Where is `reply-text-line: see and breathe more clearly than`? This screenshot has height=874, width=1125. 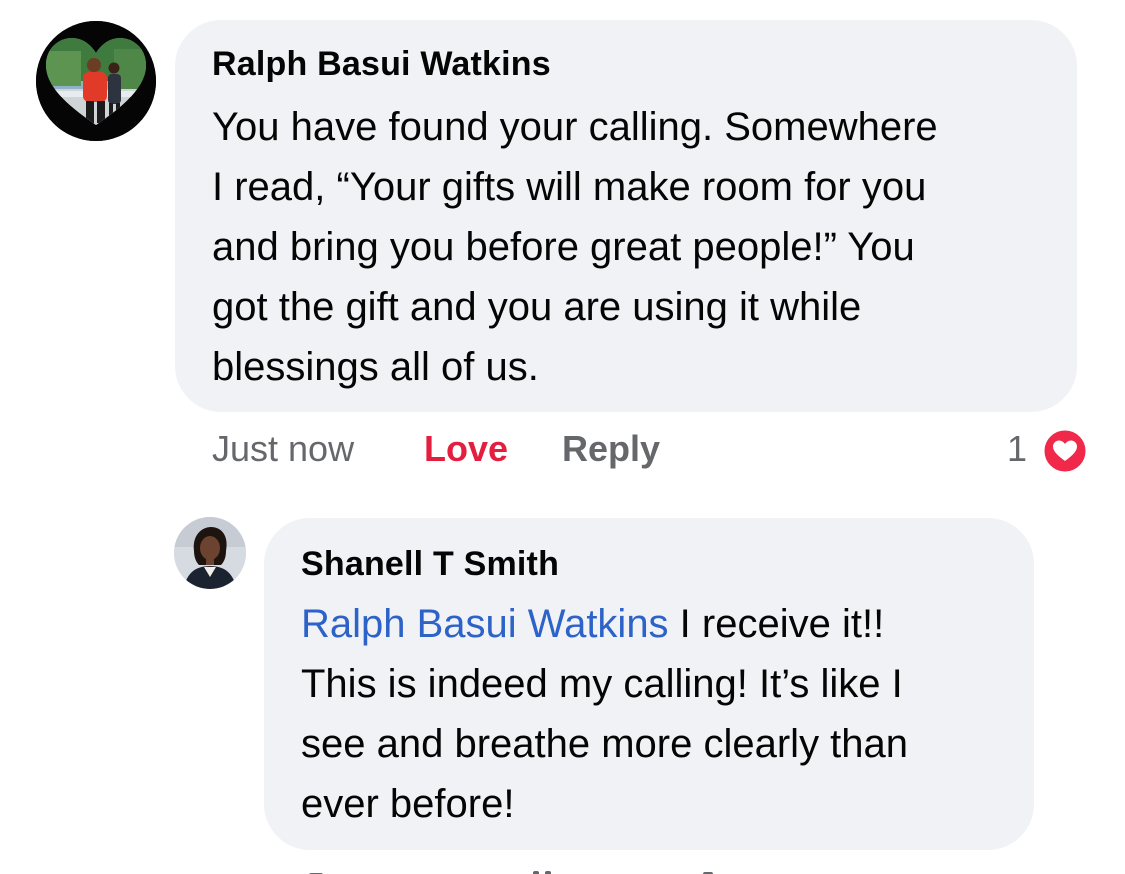
reply-text-line: see and breathe more clearly than is located at coordinates (605, 744).